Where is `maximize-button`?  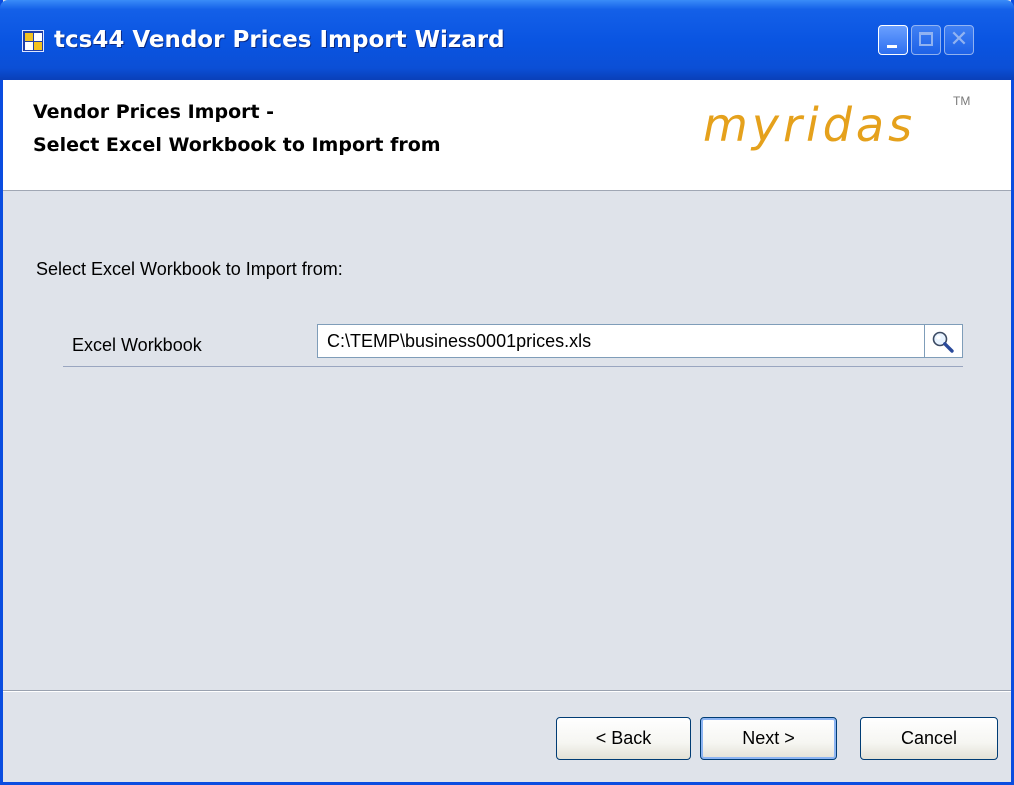 maximize-button is located at coordinates (926, 40).